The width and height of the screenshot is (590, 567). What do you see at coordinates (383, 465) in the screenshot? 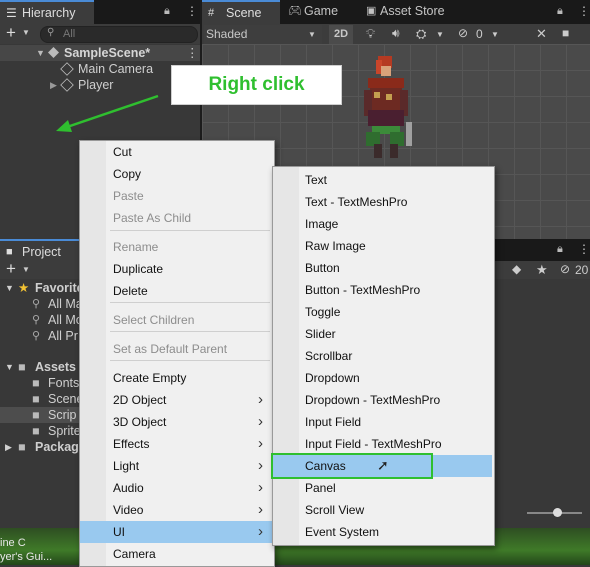
I see `mouse-cursor-icon: ➚` at bounding box center [383, 465].